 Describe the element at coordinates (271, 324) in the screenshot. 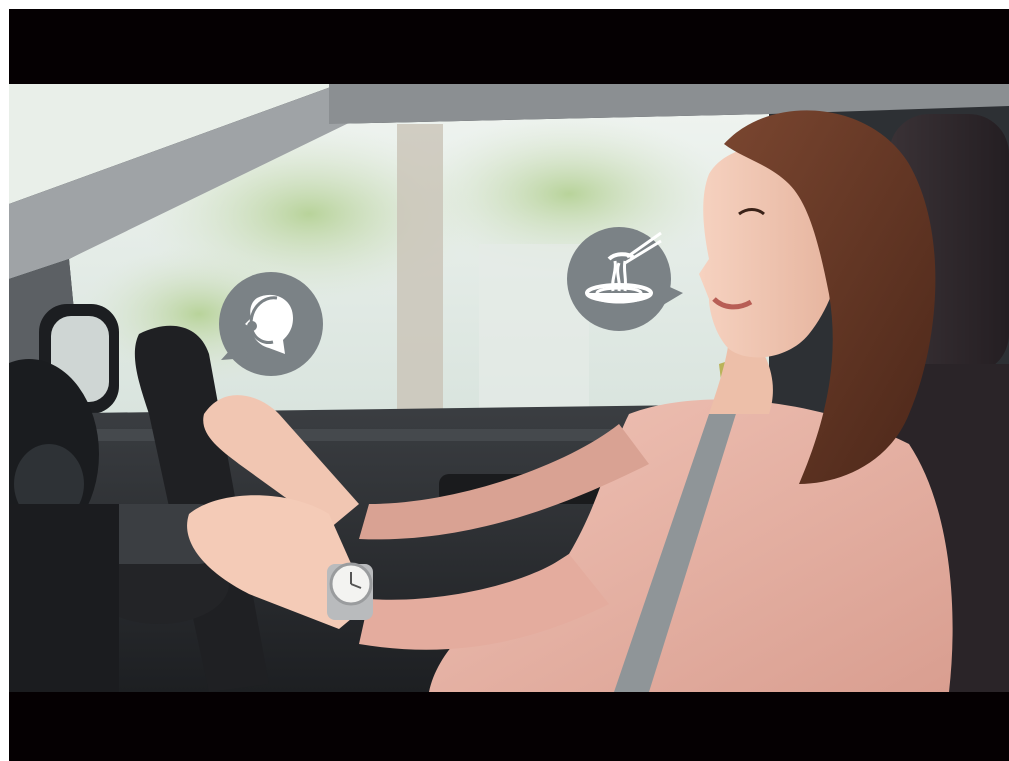

I see `operator-headset-icon` at that location.